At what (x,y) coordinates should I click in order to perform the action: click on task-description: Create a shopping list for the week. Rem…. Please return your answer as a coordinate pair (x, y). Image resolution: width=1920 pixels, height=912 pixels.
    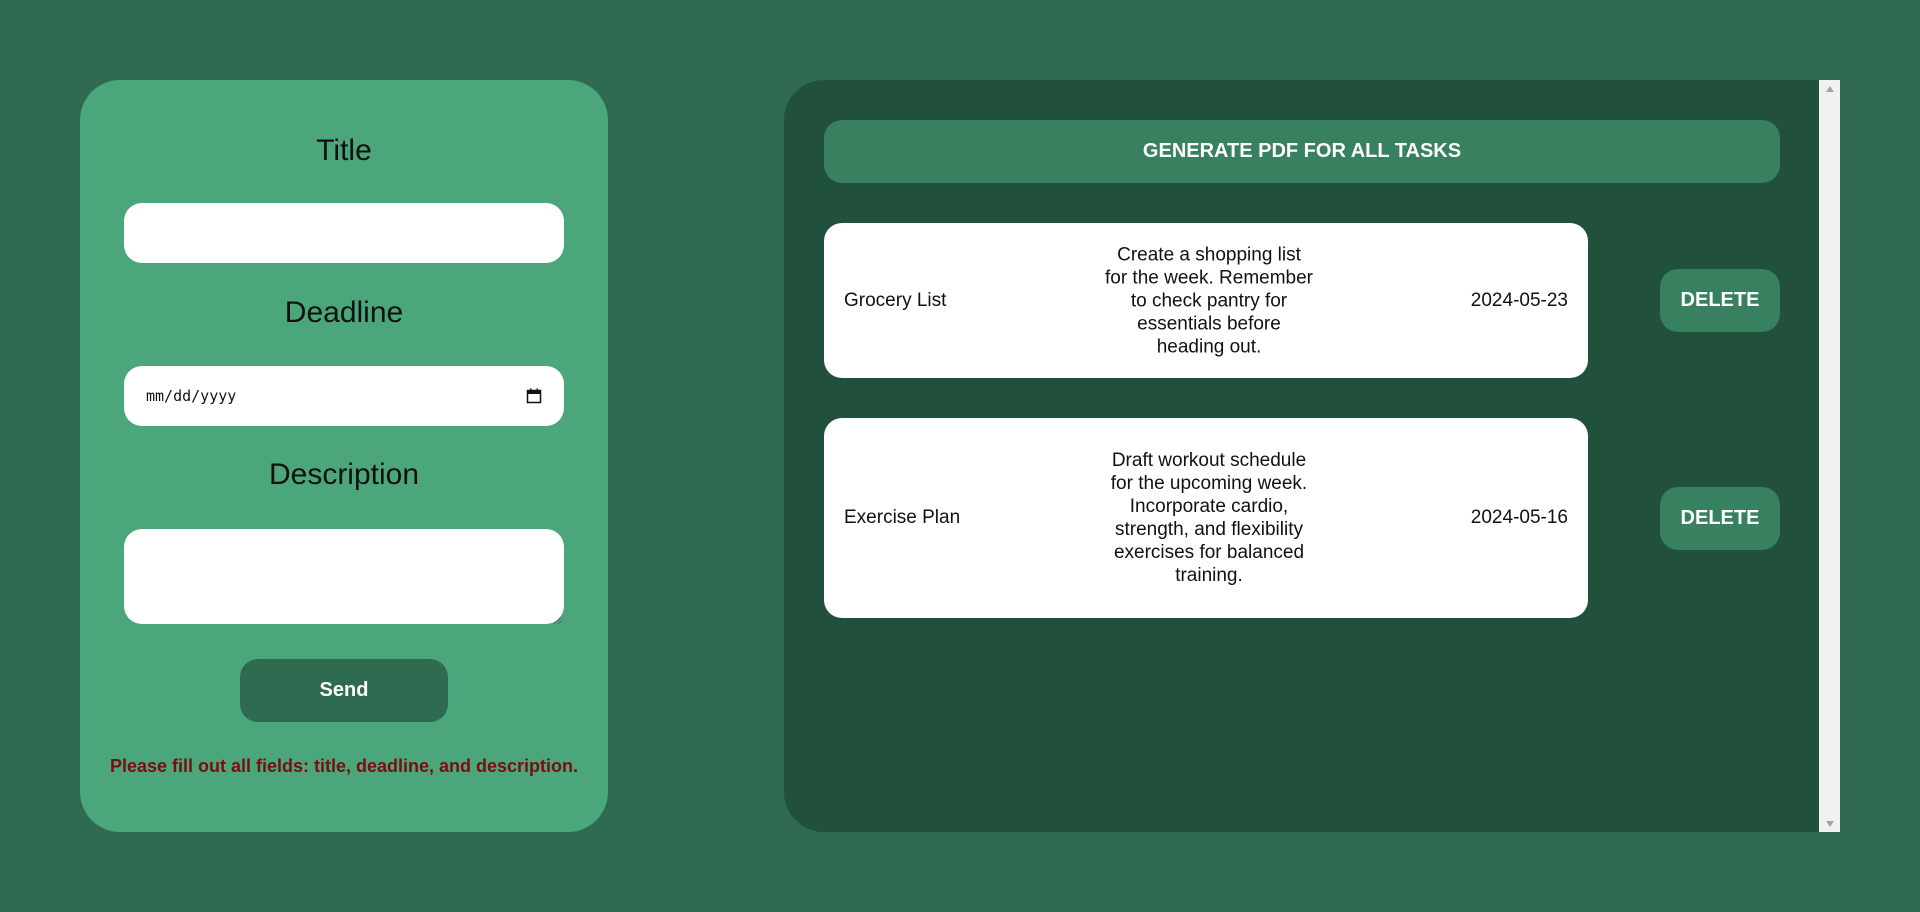
    Looking at the image, I should click on (1209, 300).